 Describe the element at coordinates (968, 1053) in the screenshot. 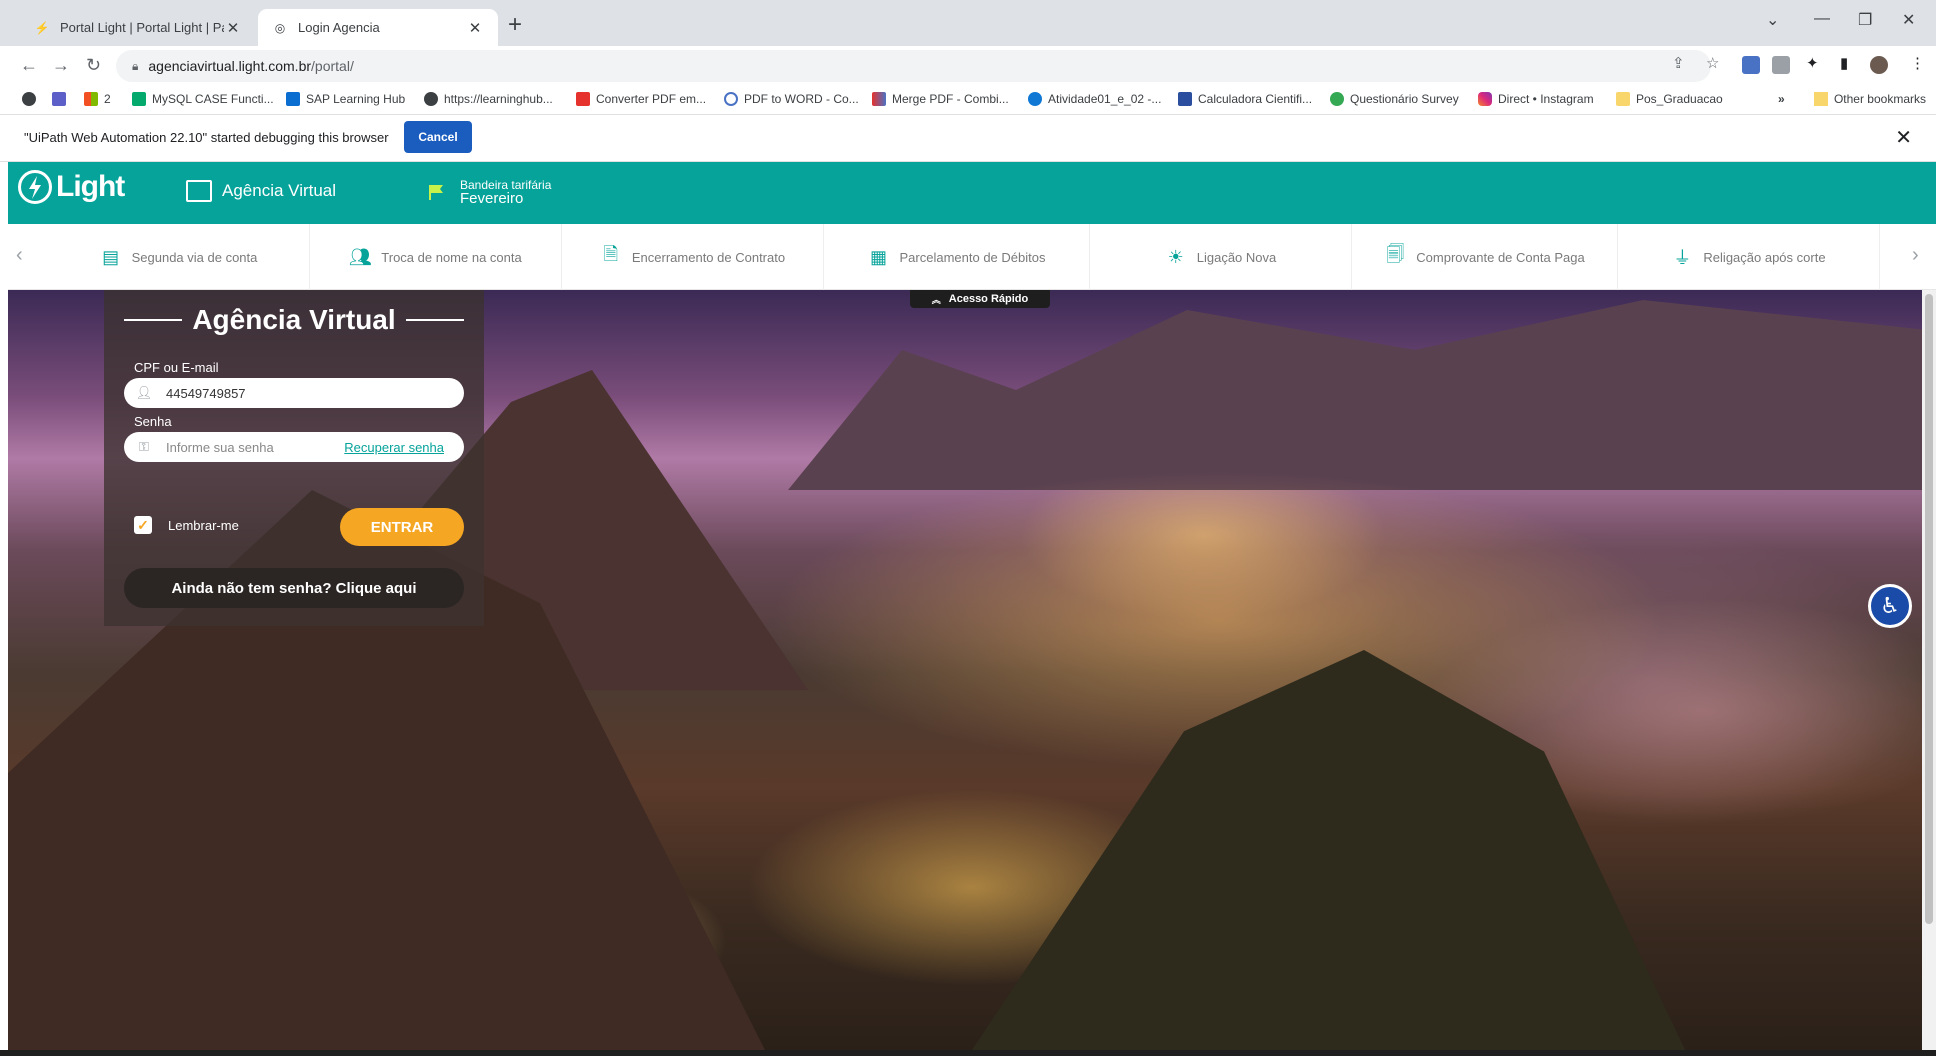

I see `taskbar-edge` at that location.